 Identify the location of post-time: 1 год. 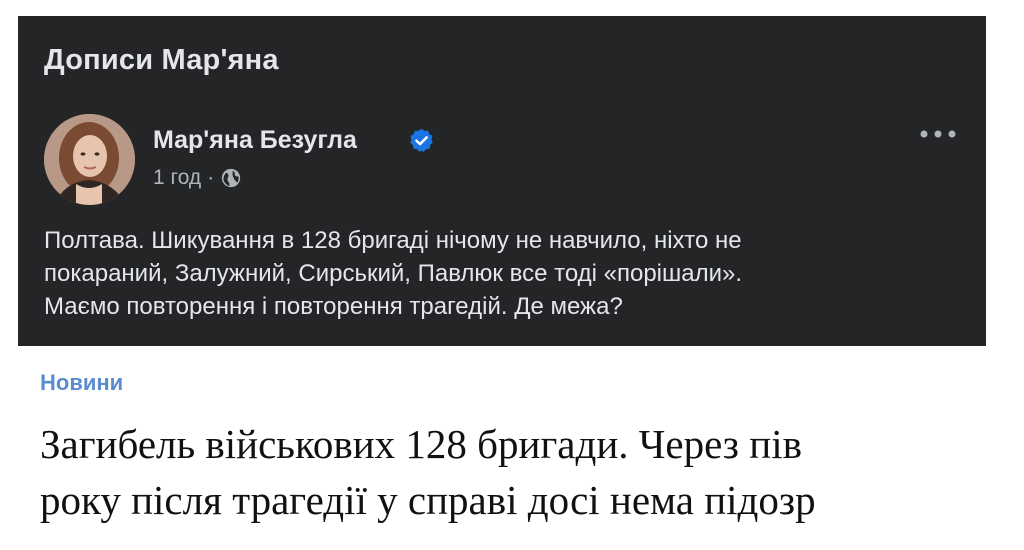
(177, 178).